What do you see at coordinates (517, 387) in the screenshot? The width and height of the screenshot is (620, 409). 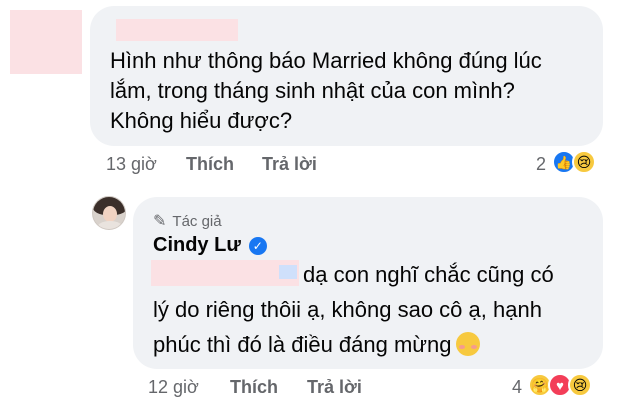 I see `reaction-count: 4` at bounding box center [517, 387].